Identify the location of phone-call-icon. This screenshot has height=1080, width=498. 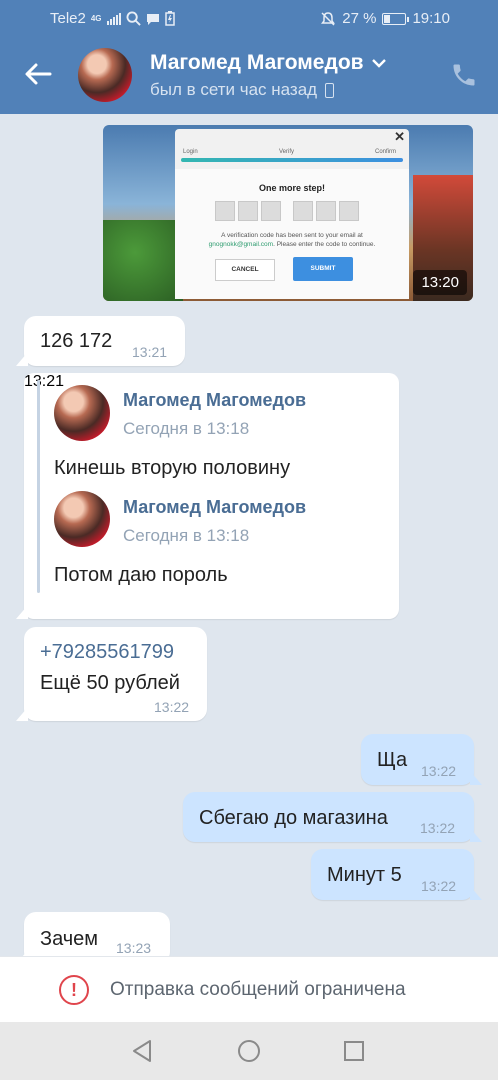
(464, 75).